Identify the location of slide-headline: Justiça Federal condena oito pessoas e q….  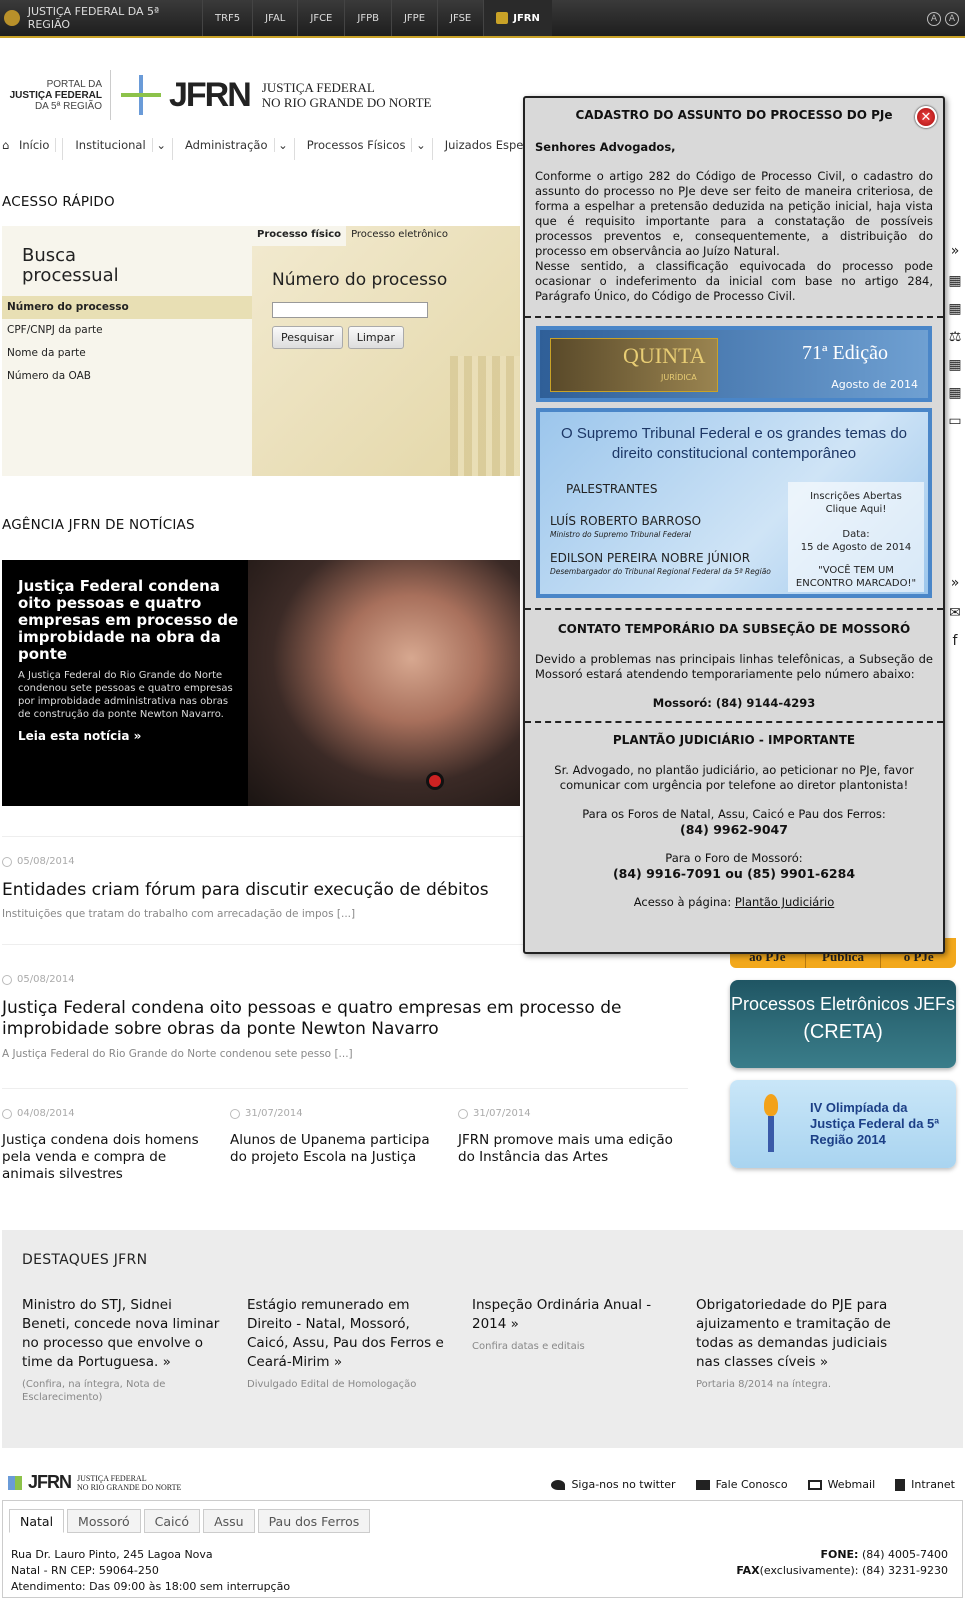
(129, 620).